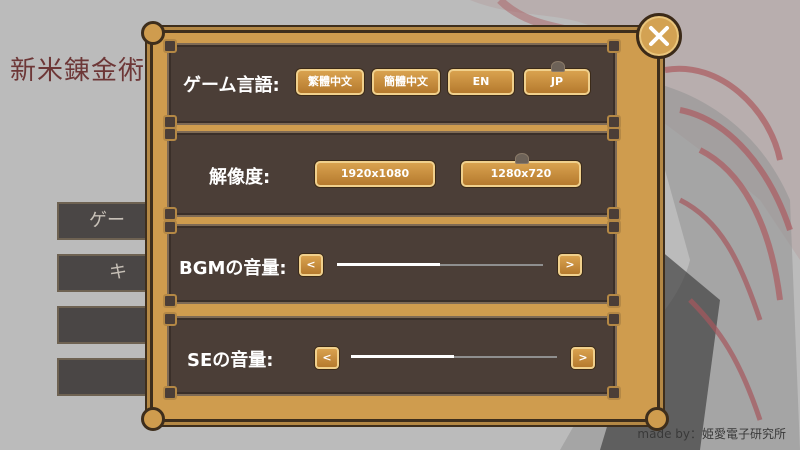 The width and height of the screenshot is (800, 450). I want to click on language-option-japanese: JP, so click(557, 78).